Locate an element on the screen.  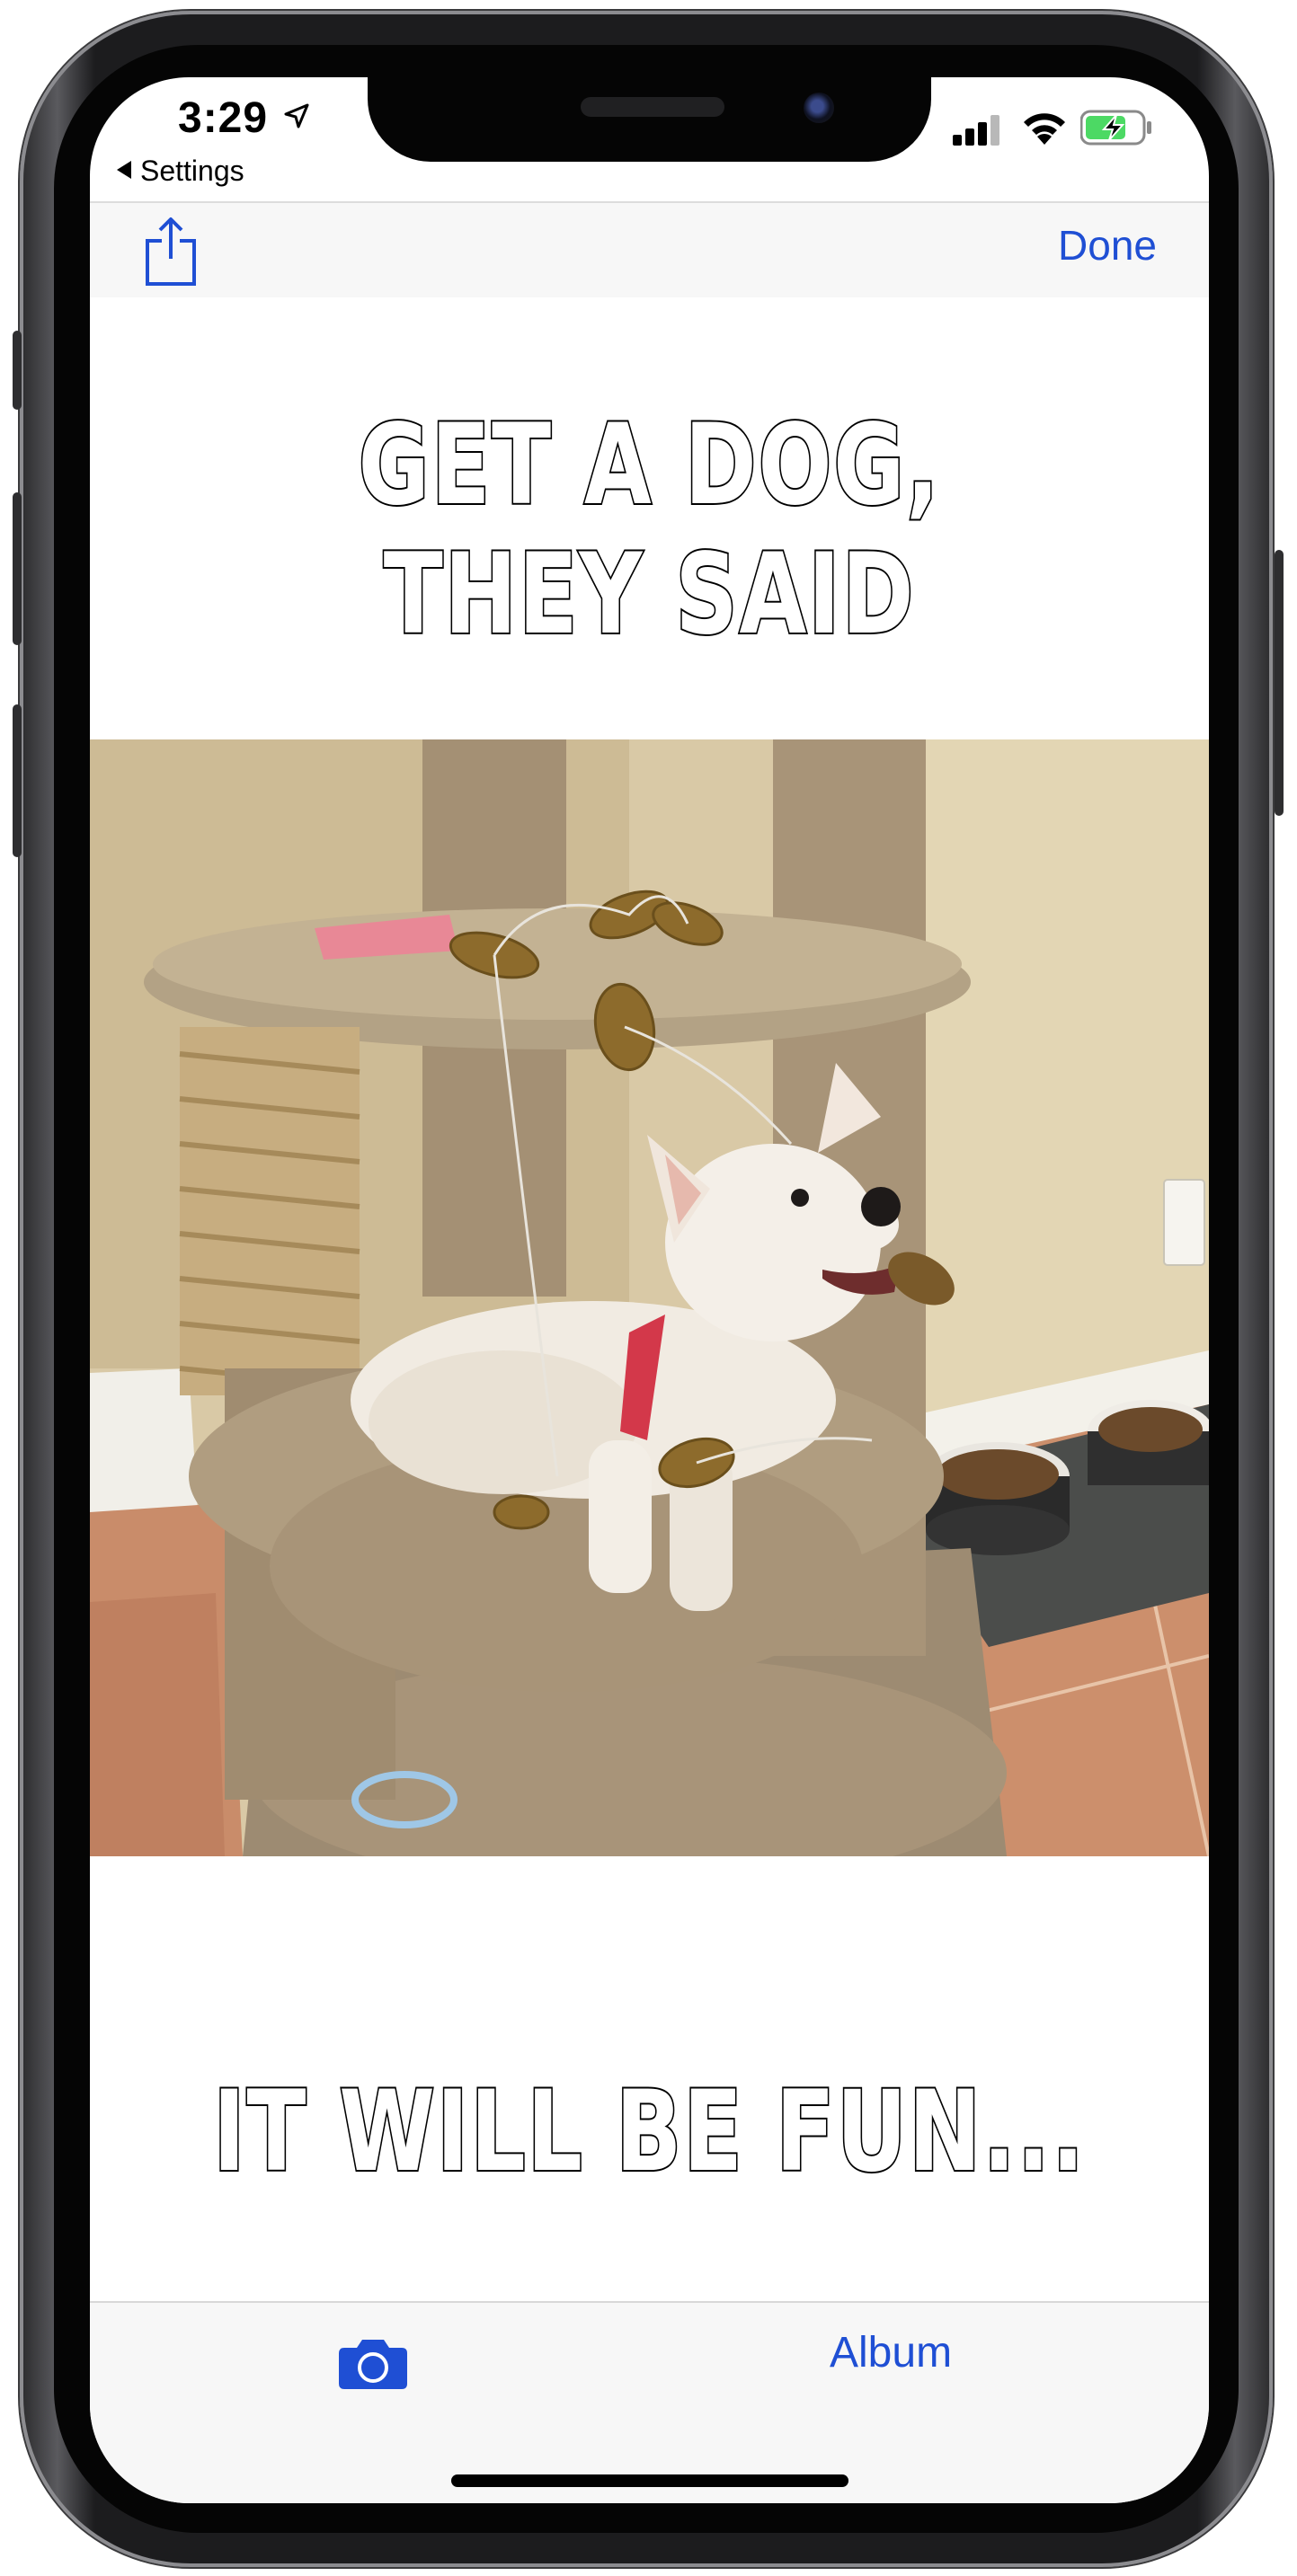
location-arrow-icon is located at coordinates (296, 115).